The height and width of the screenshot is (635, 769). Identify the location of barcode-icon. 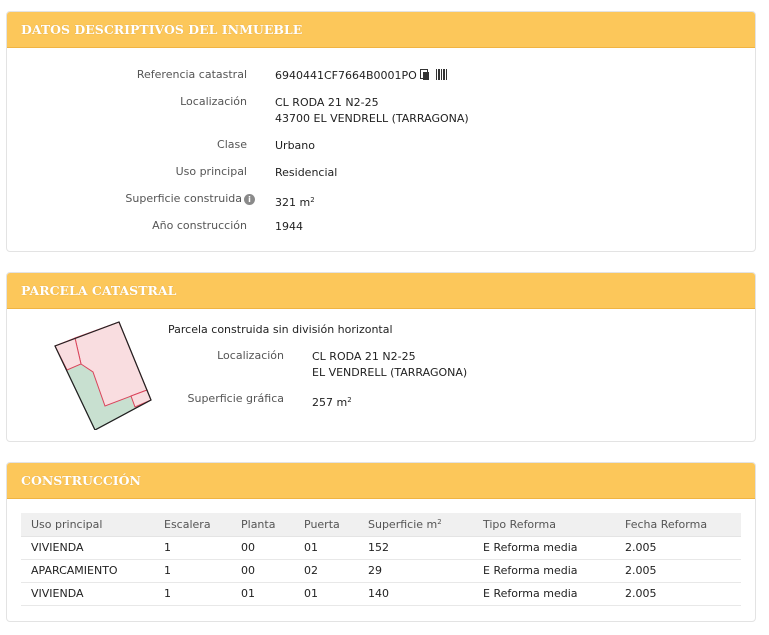
(441, 74).